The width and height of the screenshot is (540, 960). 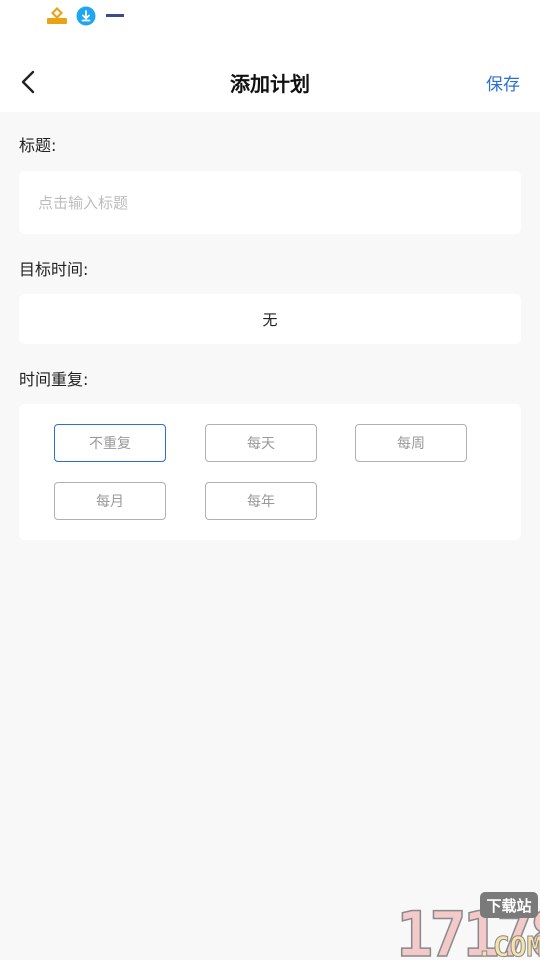 I want to click on target-time-picker: 无, so click(x=270, y=319).